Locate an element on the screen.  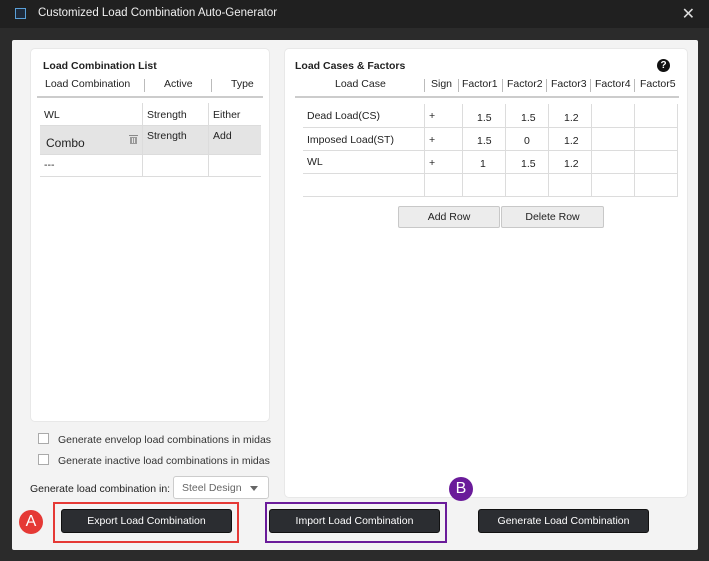
design-type-value: Steel Design is located at coordinates (212, 488).